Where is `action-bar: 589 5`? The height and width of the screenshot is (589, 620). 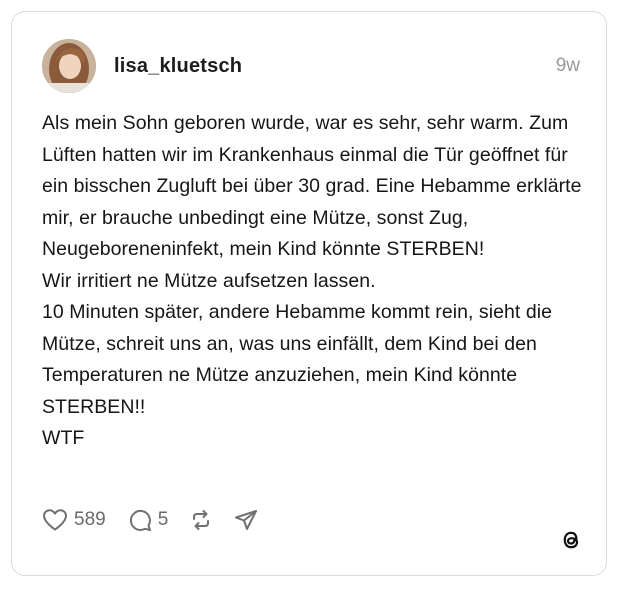 action-bar: 589 5 is located at coordinates (161, 520).